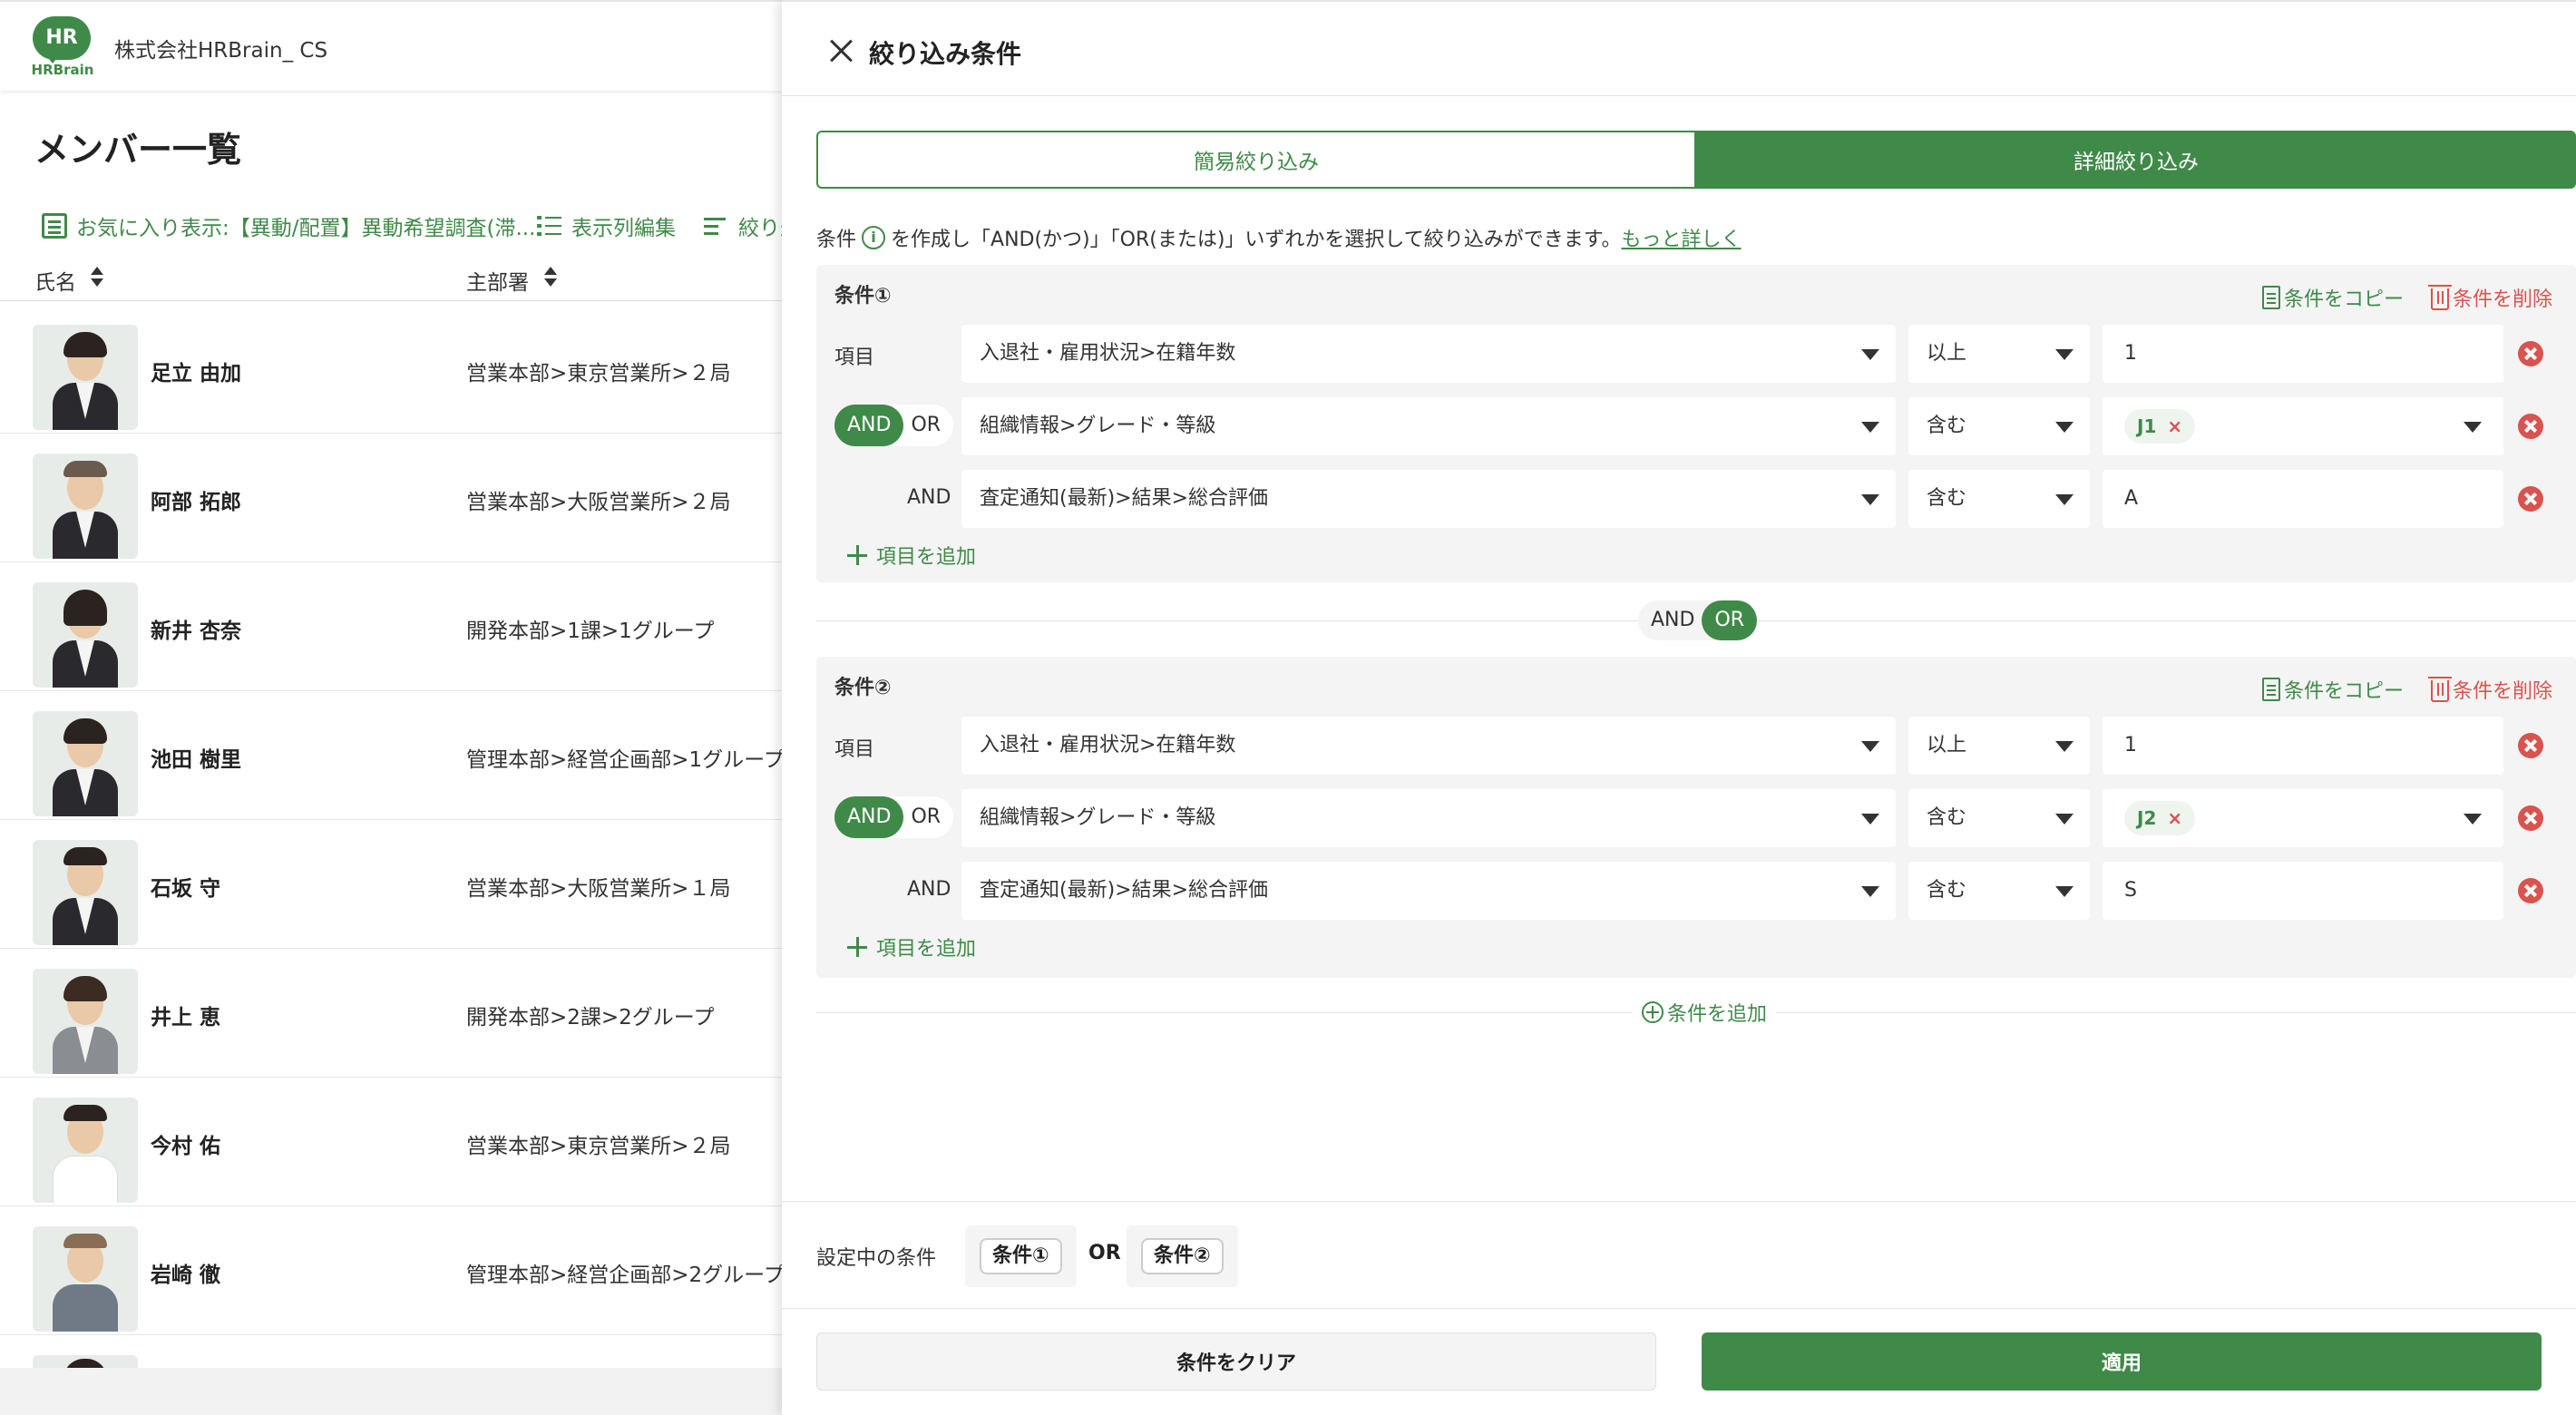  Describe the element at coordinates (1705, 1012) in the screenshot. I see `add-condition-button: 条件を追加` at that location.